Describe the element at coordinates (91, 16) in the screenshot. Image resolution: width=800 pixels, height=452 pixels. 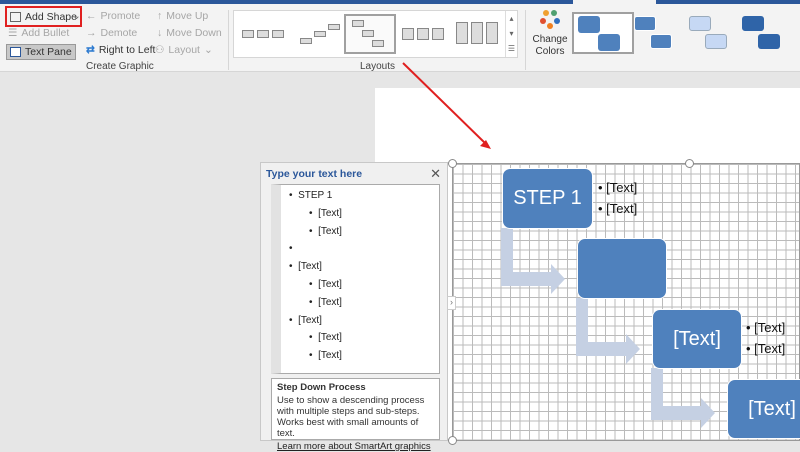
I see `arrow-left-icon: ←` at that location.